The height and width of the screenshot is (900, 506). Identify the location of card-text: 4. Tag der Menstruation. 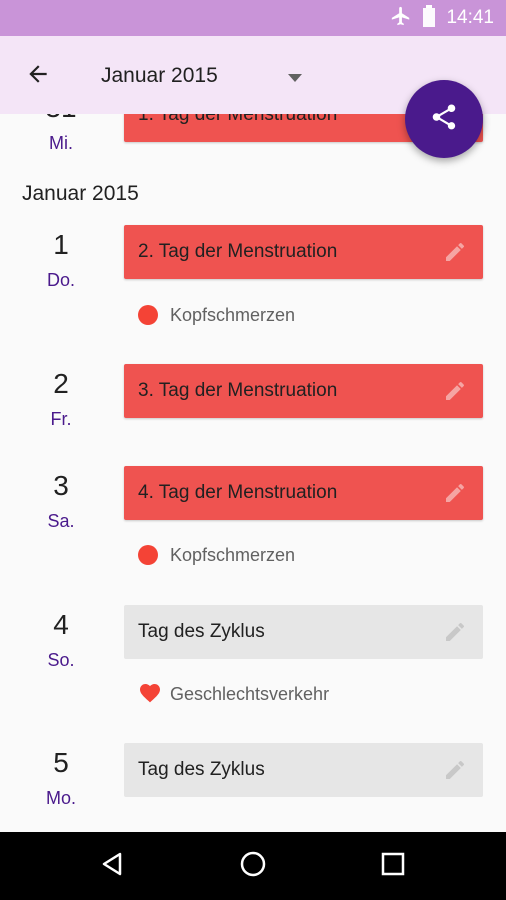
(238, 492).